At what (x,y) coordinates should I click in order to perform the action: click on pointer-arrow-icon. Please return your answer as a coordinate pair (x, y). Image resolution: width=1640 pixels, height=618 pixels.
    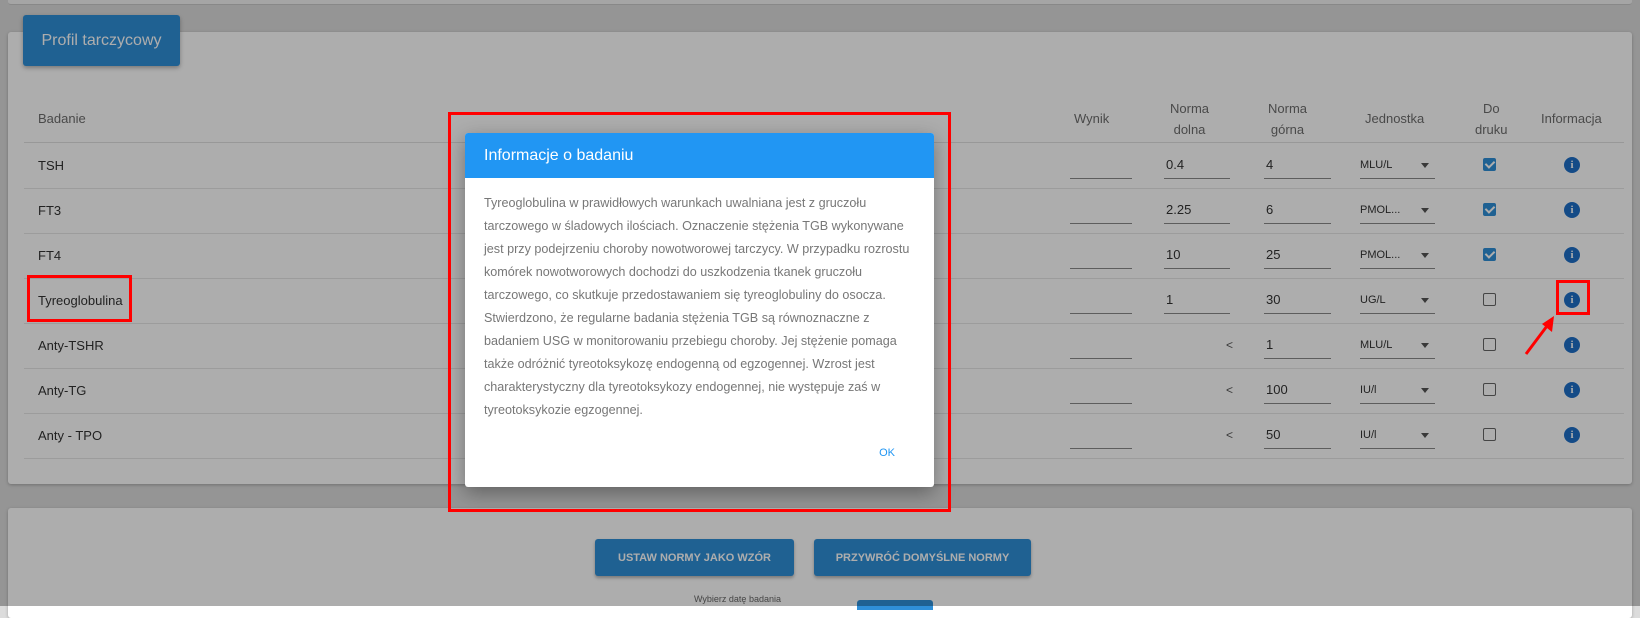
    Looking at the image, I should click on (1539, 335).